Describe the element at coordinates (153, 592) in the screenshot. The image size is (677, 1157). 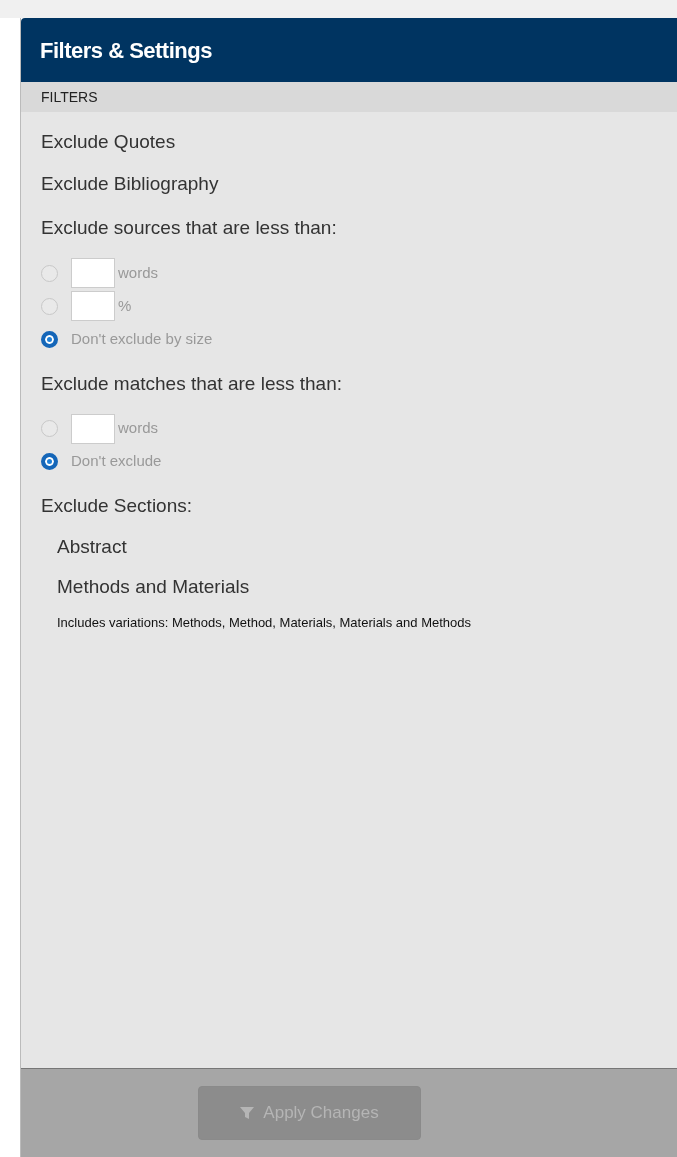
I see `section-option: Methods and Materials` at that location.